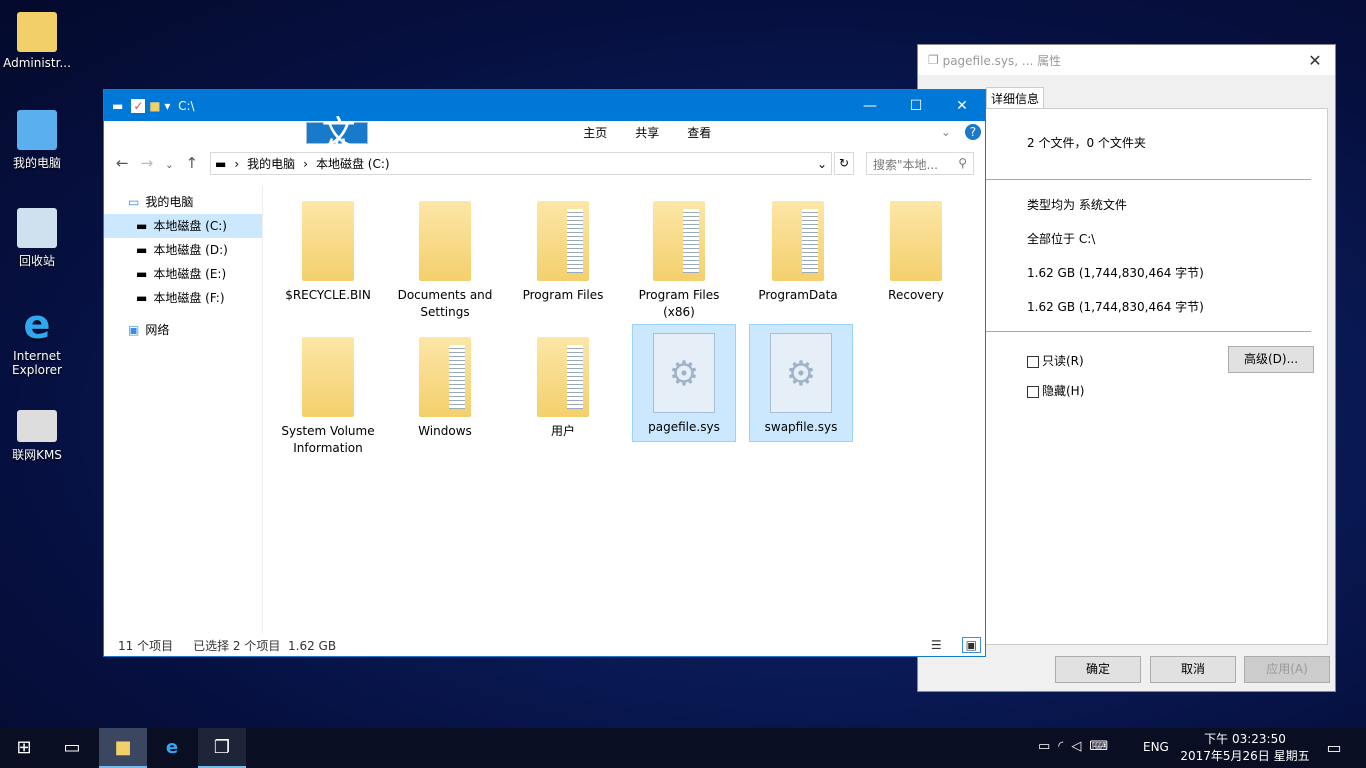 This screenshot has height=768, width=1366. I want to click on user-folder-icon, so click(37, 32).